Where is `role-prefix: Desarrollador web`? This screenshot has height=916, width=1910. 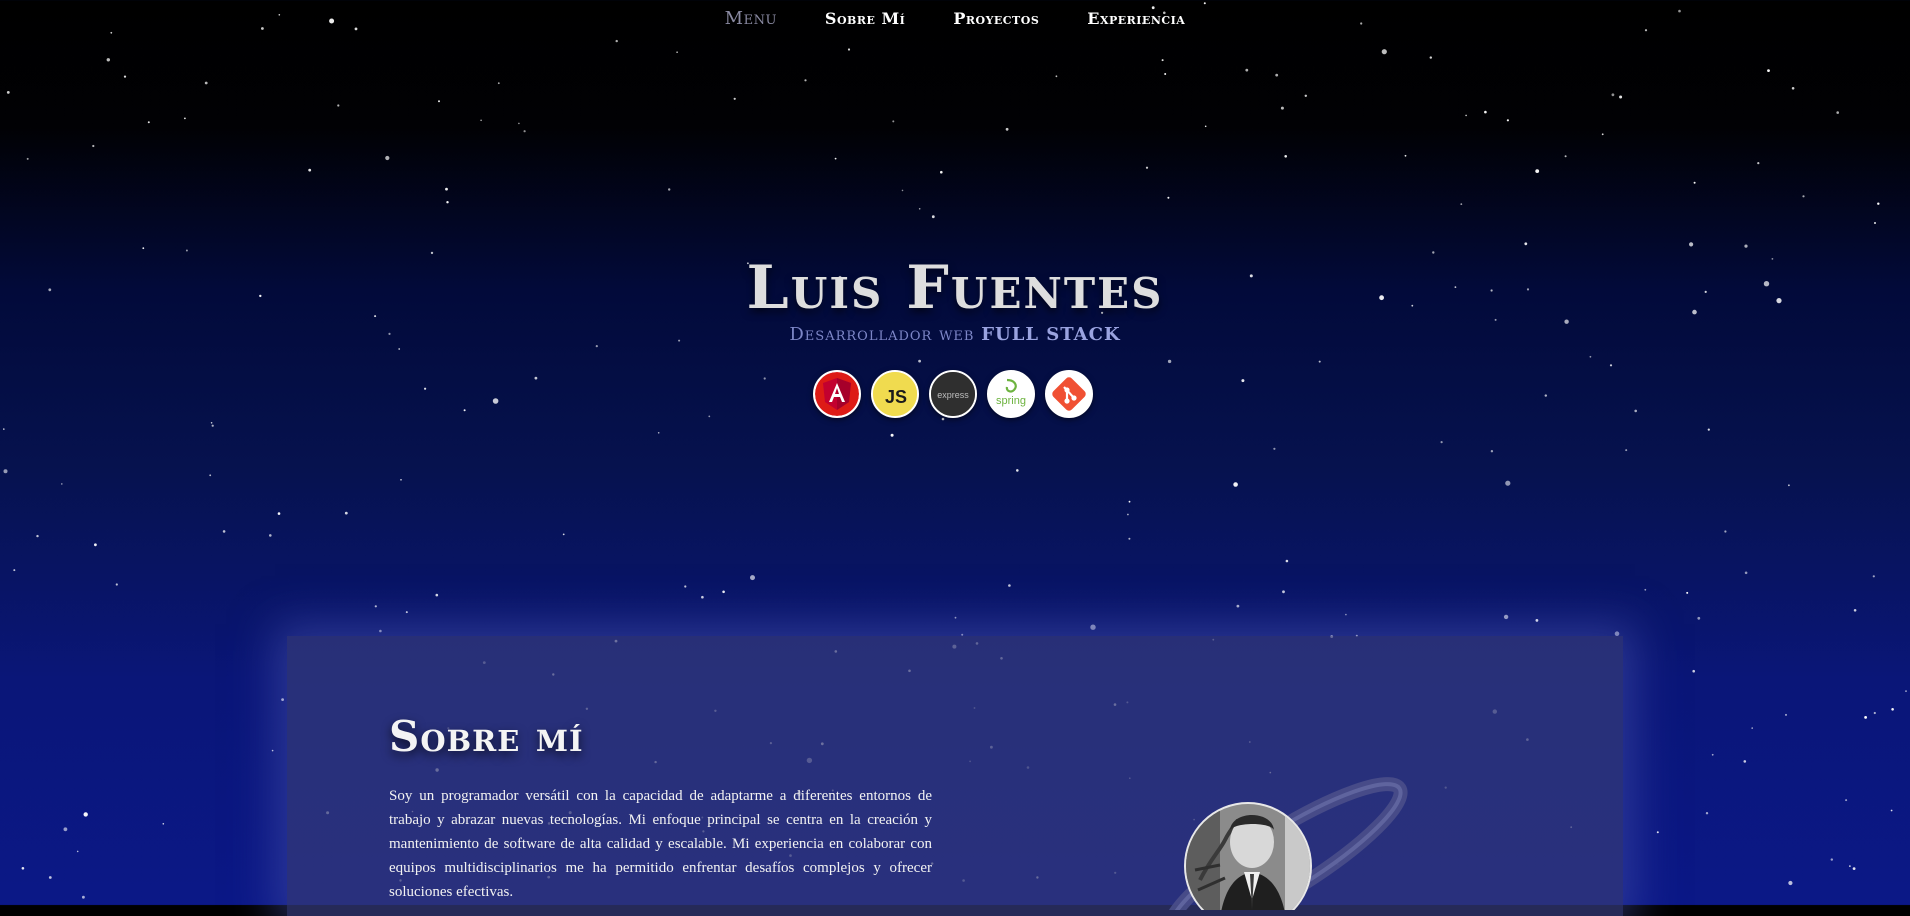
role-prefix: Desarrollador web is located at coordinates (882, 334).